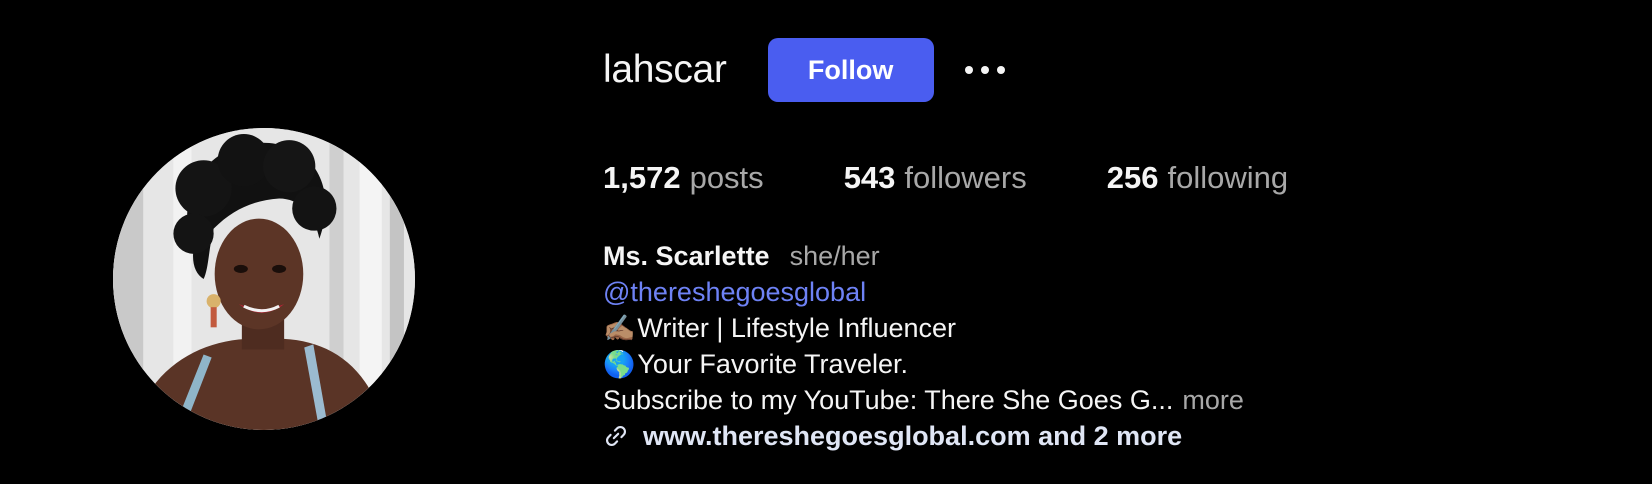  Describe the element at coordinates (616, 436) in the screenshot. I see `link-icon` at that location.